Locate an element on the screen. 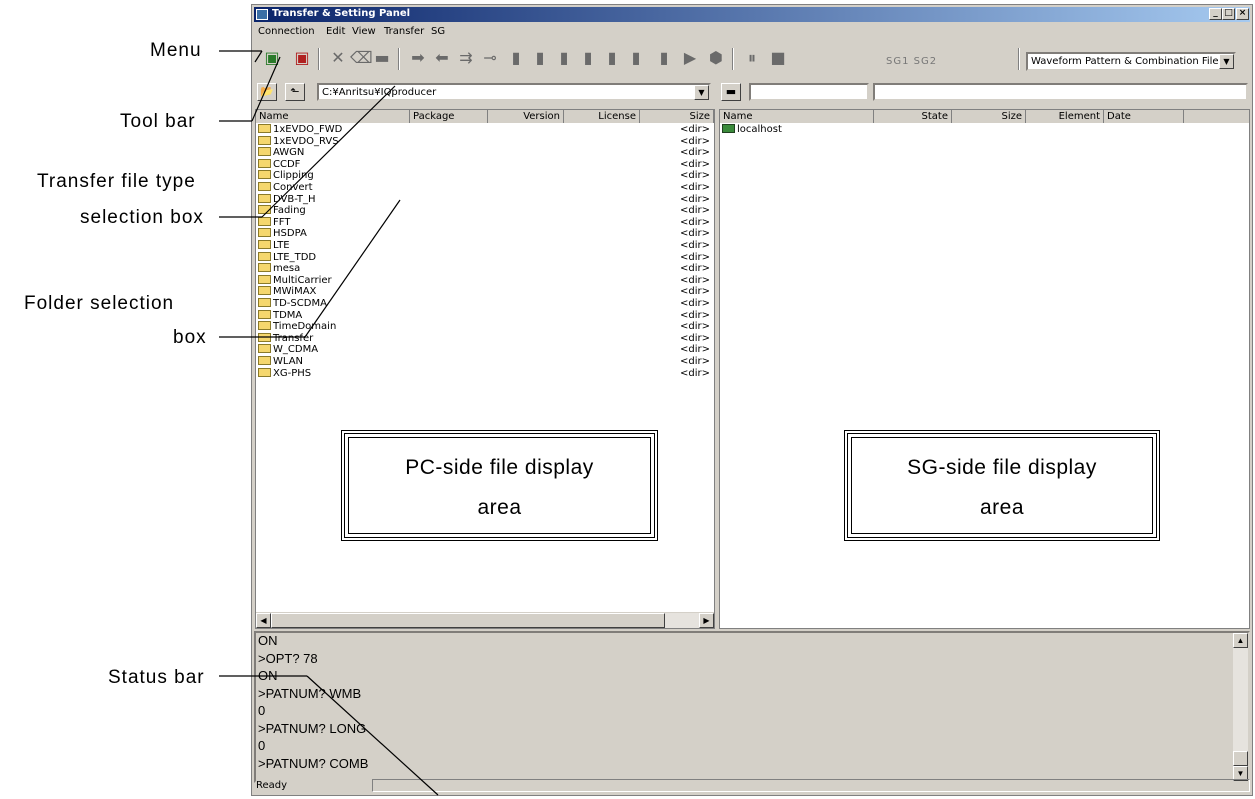 The image size is (1255, 799). vertical-scrollbar: ▲ ▼ is located at coordinates (1240, 707).